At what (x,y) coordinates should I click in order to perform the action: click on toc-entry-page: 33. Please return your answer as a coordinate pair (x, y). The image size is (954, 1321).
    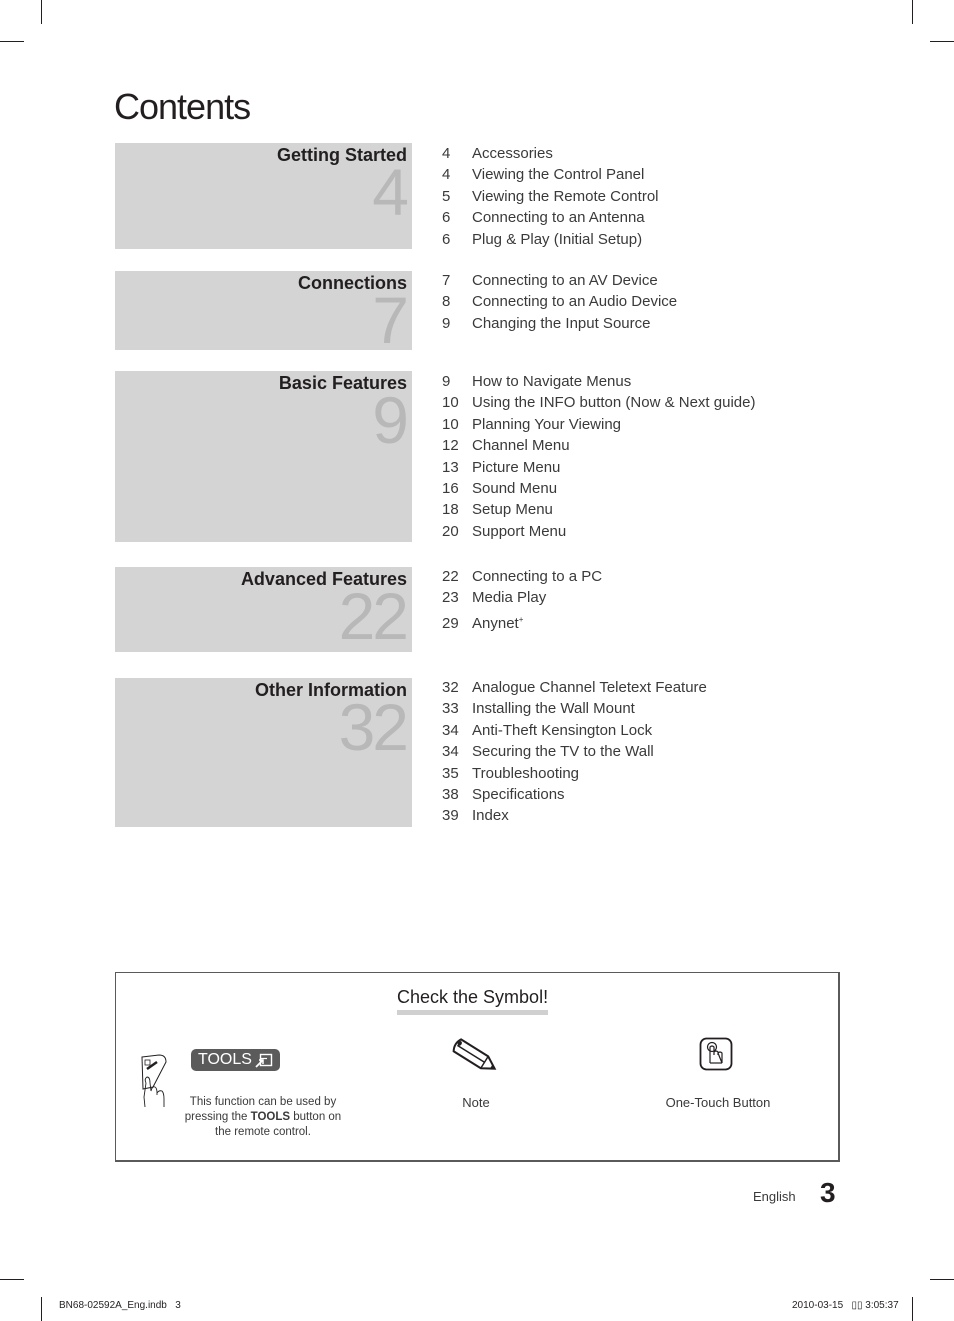
    Looking at the image, I should click on (450, 709).